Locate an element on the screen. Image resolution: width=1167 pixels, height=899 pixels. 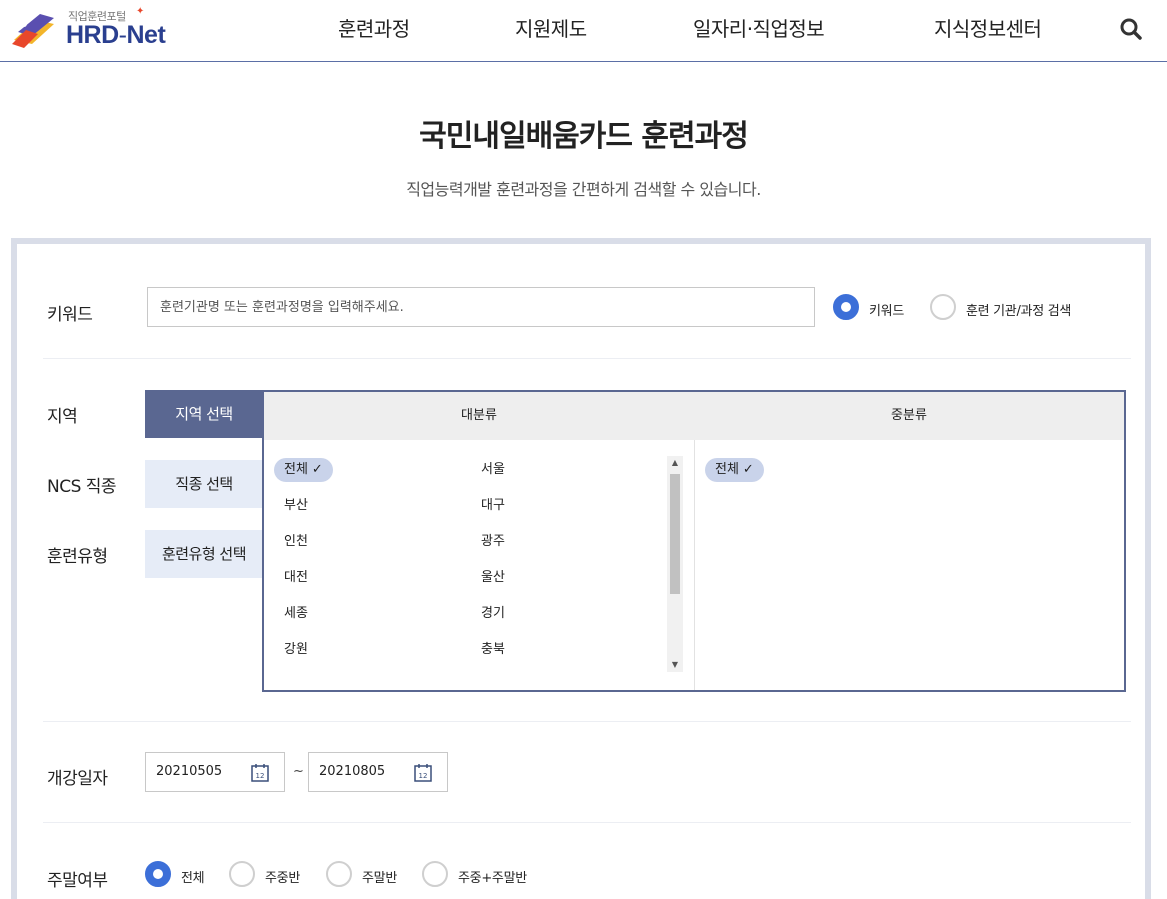
page-subtitle: 직업능력개발 훈련과정을 간편하게 검색할 수 있습니다. is located at coordinates (583, 189).